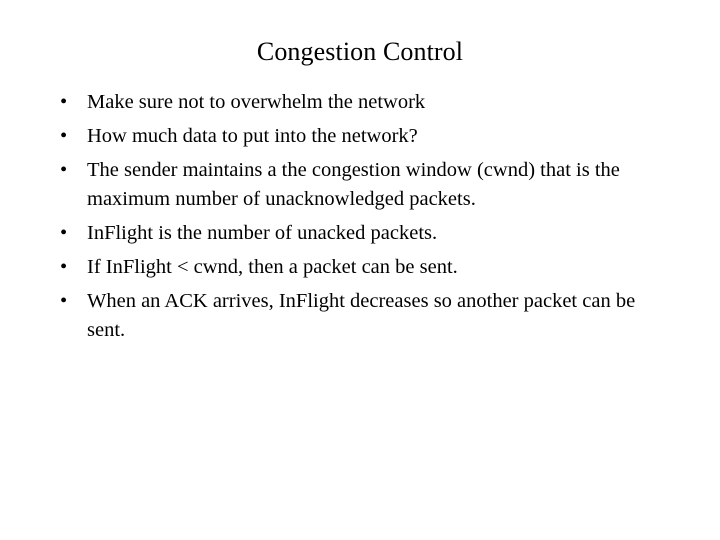  What do you see at coordinates (256, 102) in the screenshot?
I see `list-item-label: Make sure not to overwhelm the network` at bounding box center [256, 102].